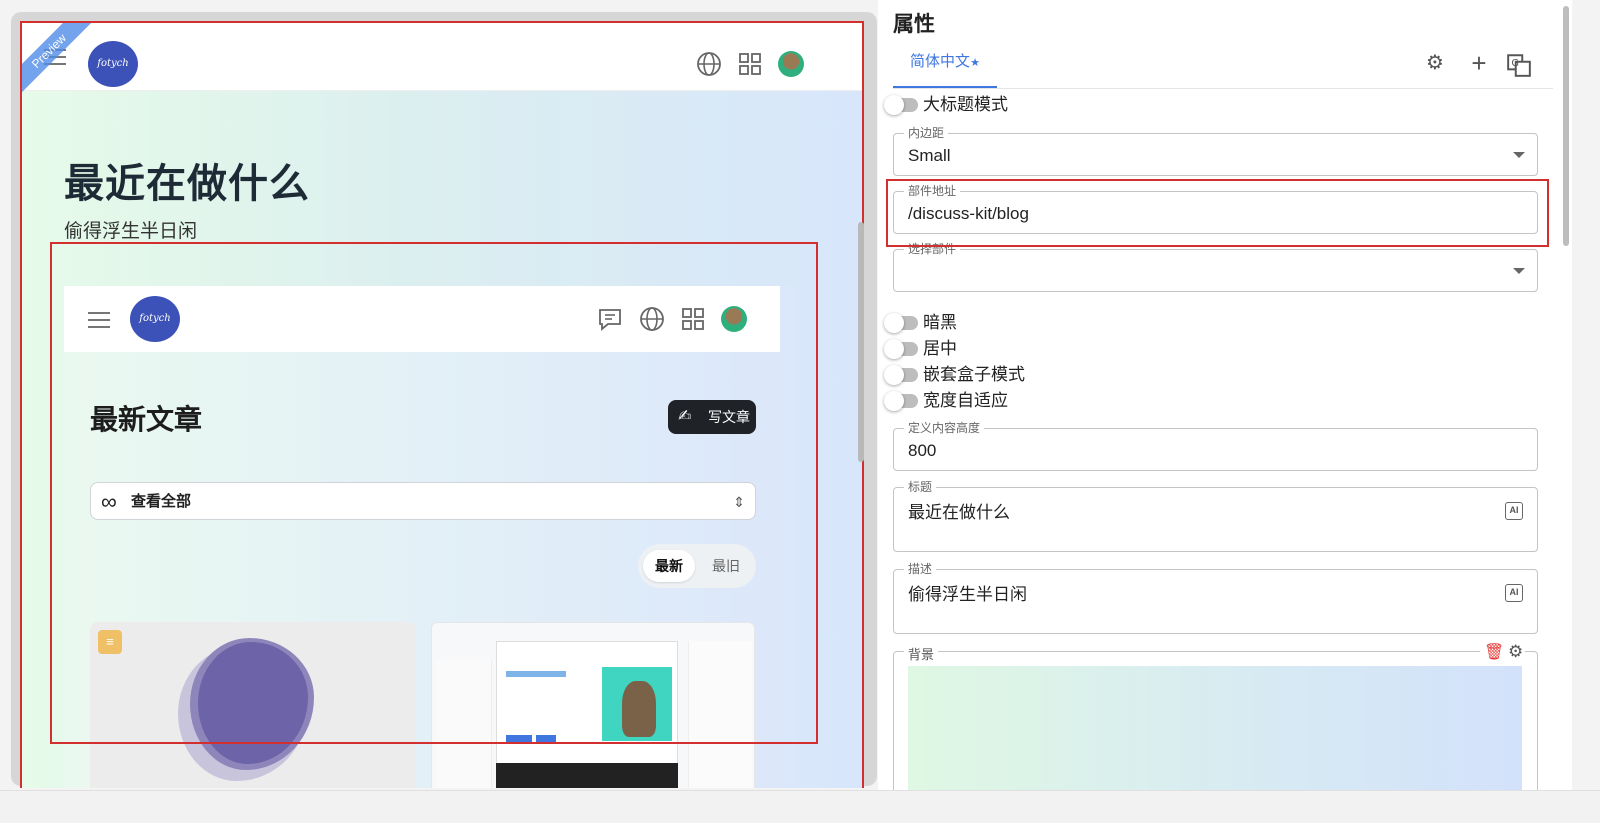 Image resolution: width=1600 pixels, height=823 pixels. Describe the element at coordinates (587, 775) in the screenshot. I see `card-thumbnail-dark` at that location.